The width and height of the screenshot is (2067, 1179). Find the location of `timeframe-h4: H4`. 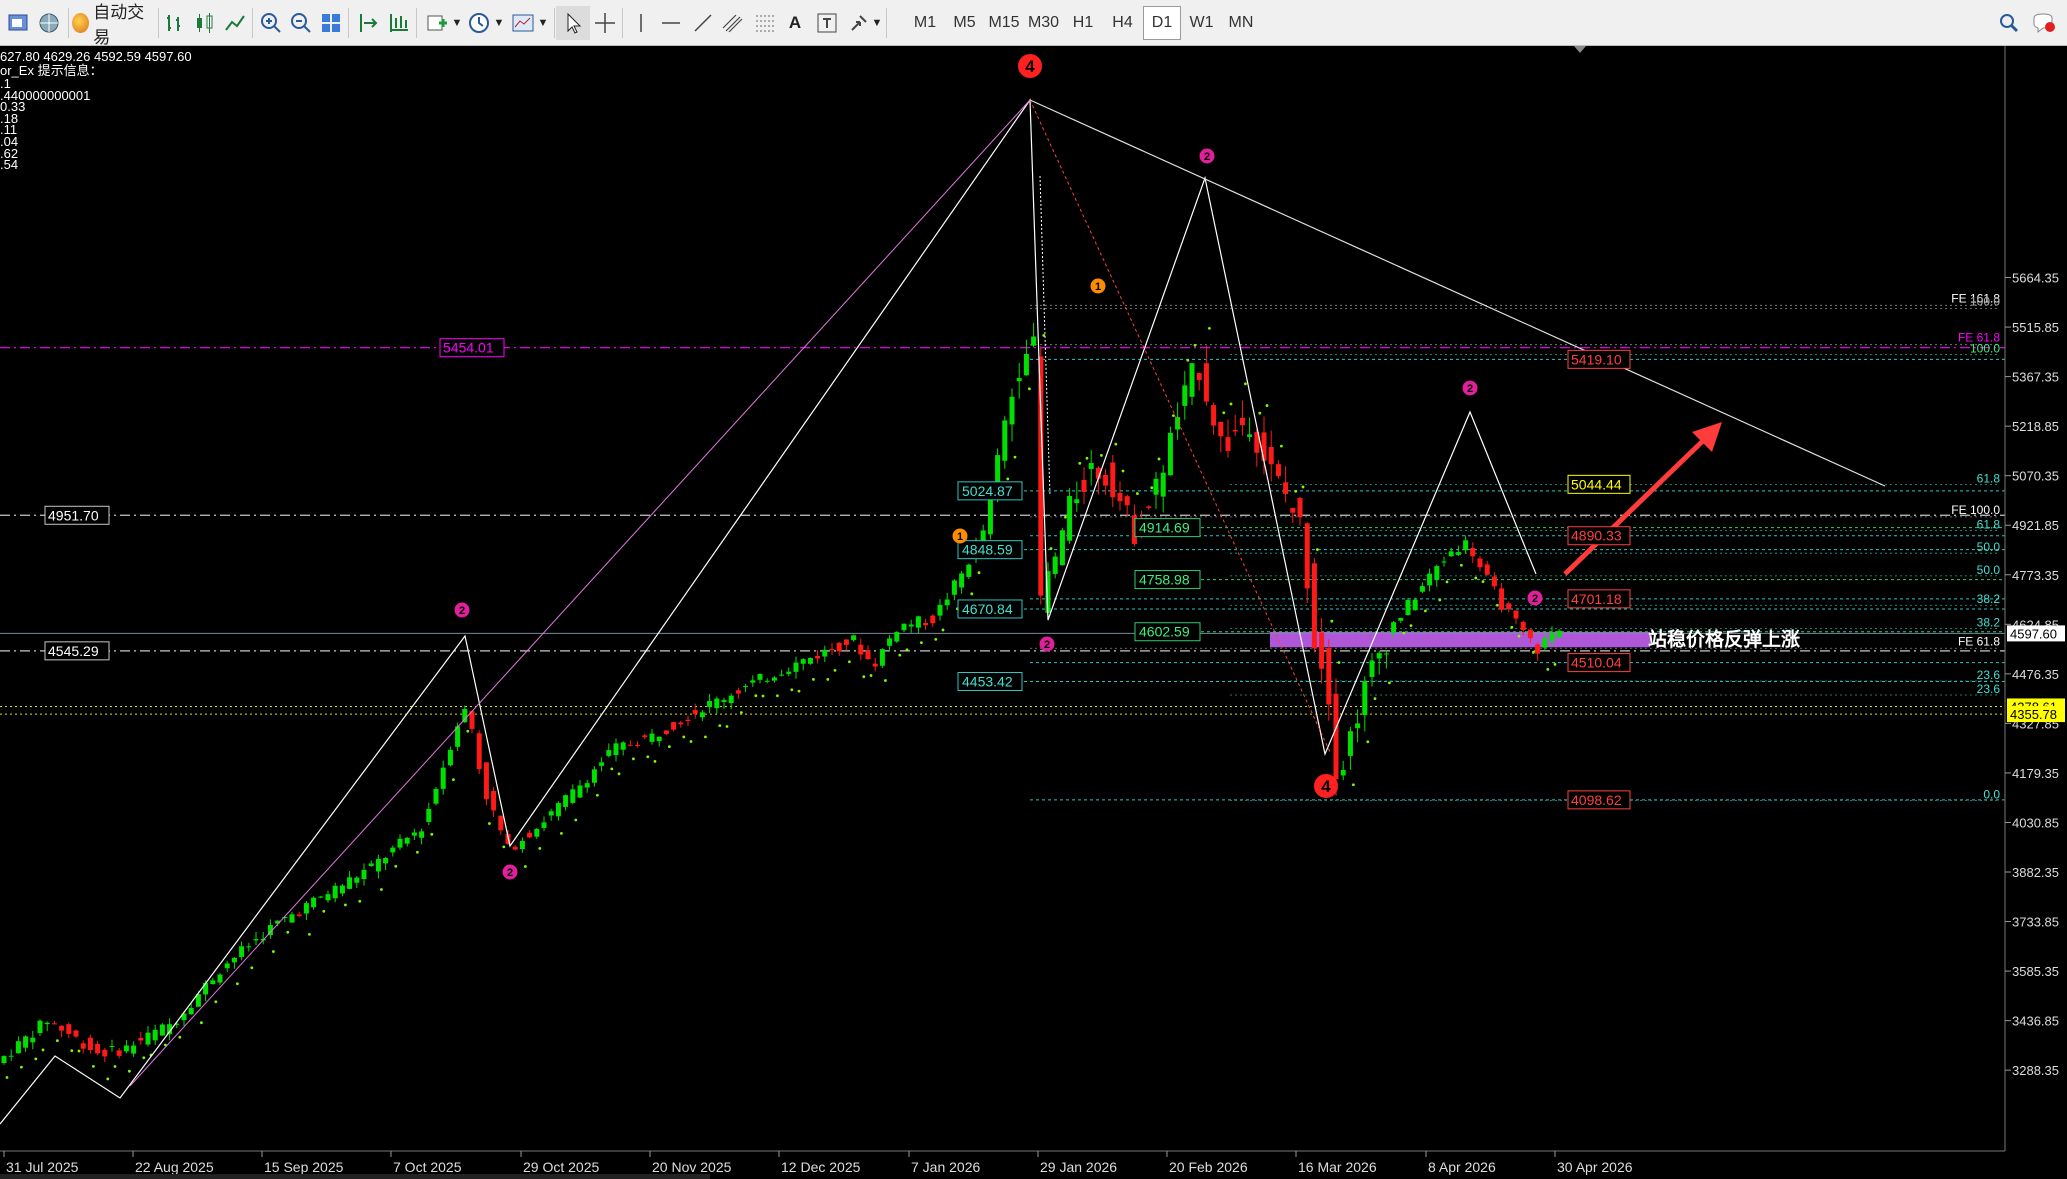

timeframe-h4: H4 is located at coordinates (1123, 23).